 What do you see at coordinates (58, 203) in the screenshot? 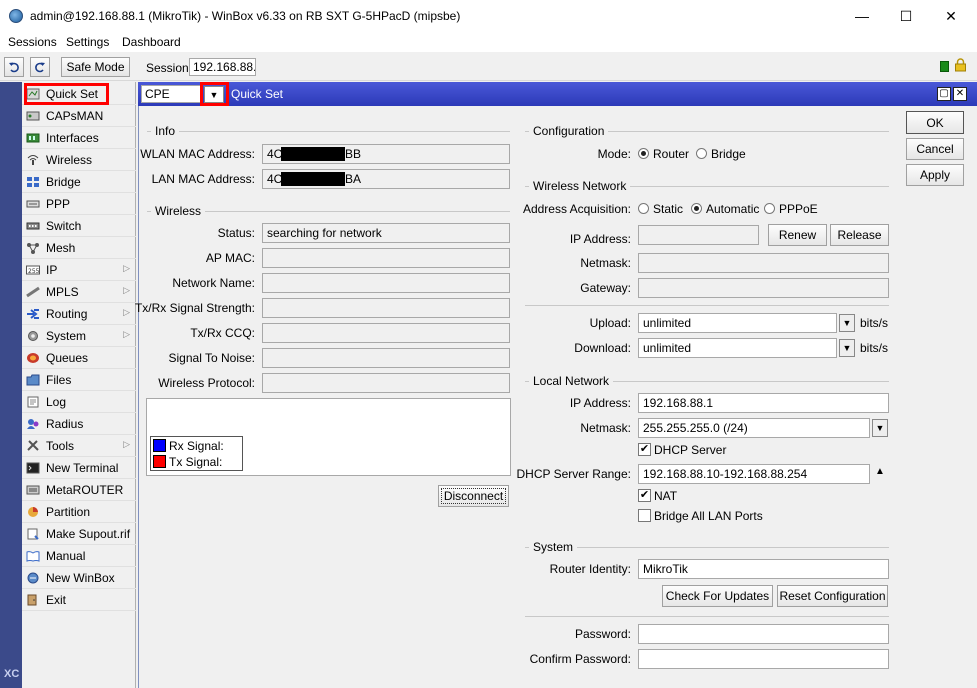
I see `sidebar-item-label: PPP` at bounding box center [58, 203].